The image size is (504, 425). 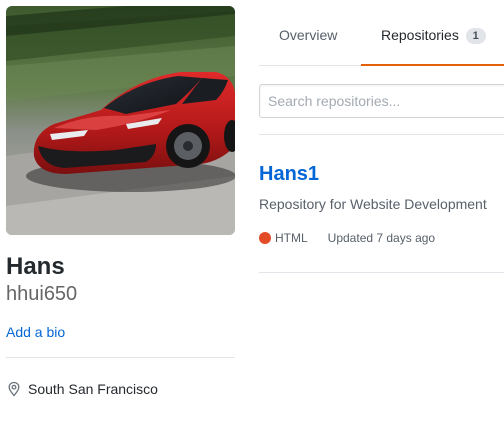 I want to click on repo-list-divider-bottom, so click(x=381, y=272).